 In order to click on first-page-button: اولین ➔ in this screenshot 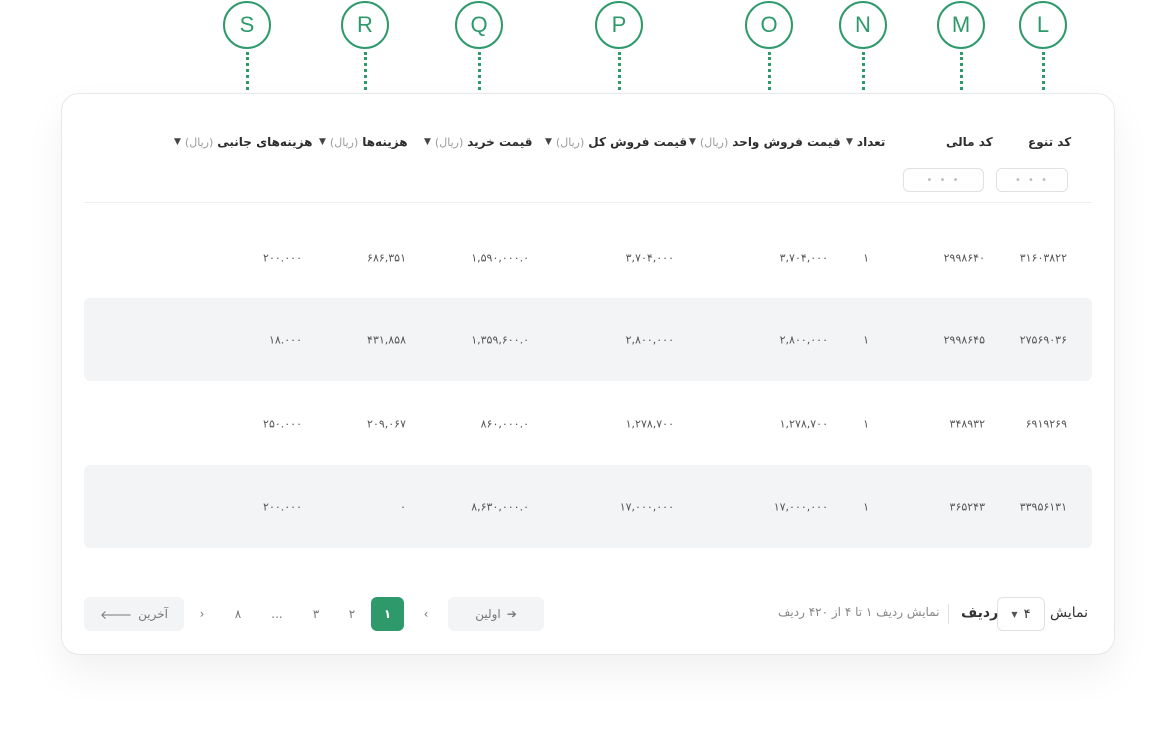, I will do `click(496, 614)`.